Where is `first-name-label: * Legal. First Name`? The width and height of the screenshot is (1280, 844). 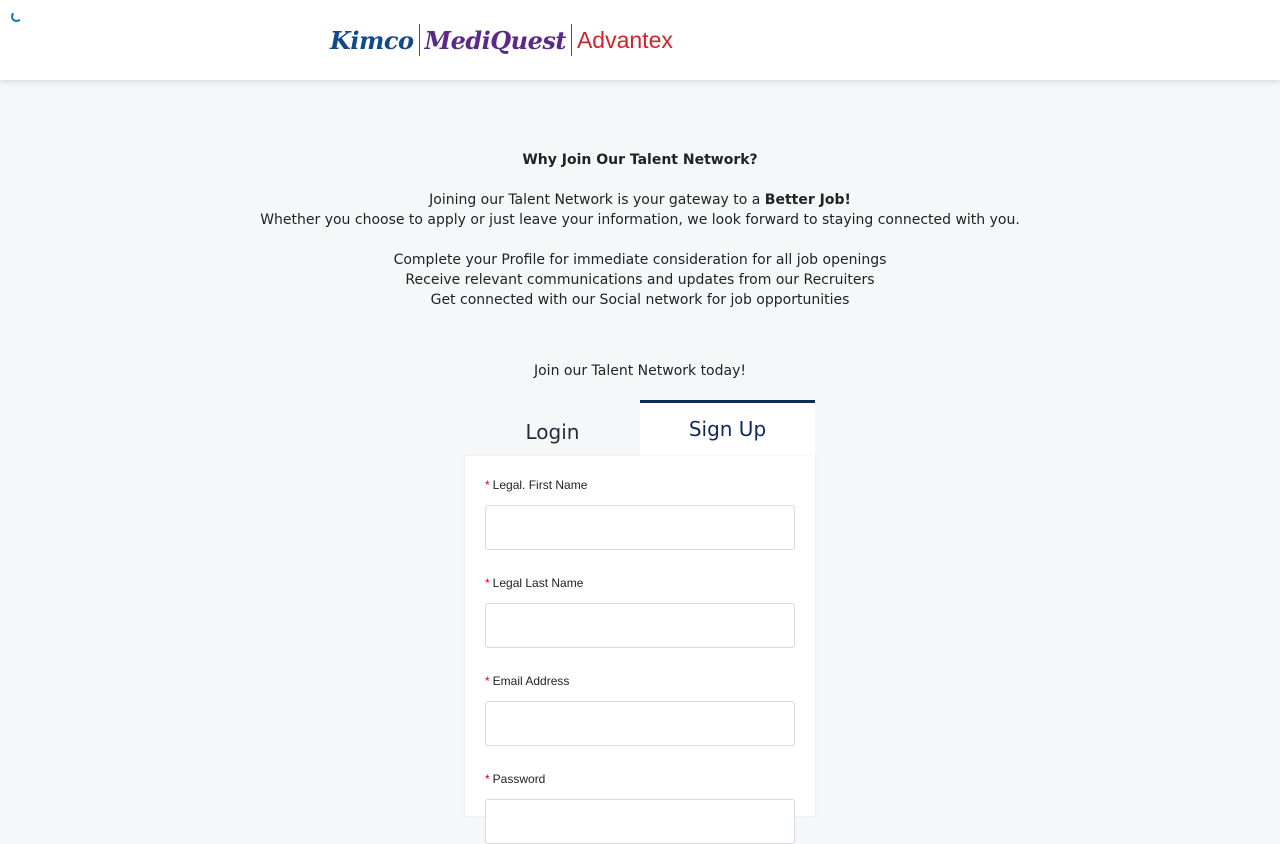
first-name-label: * Legal. First Name is located at coordinates (640, 485).